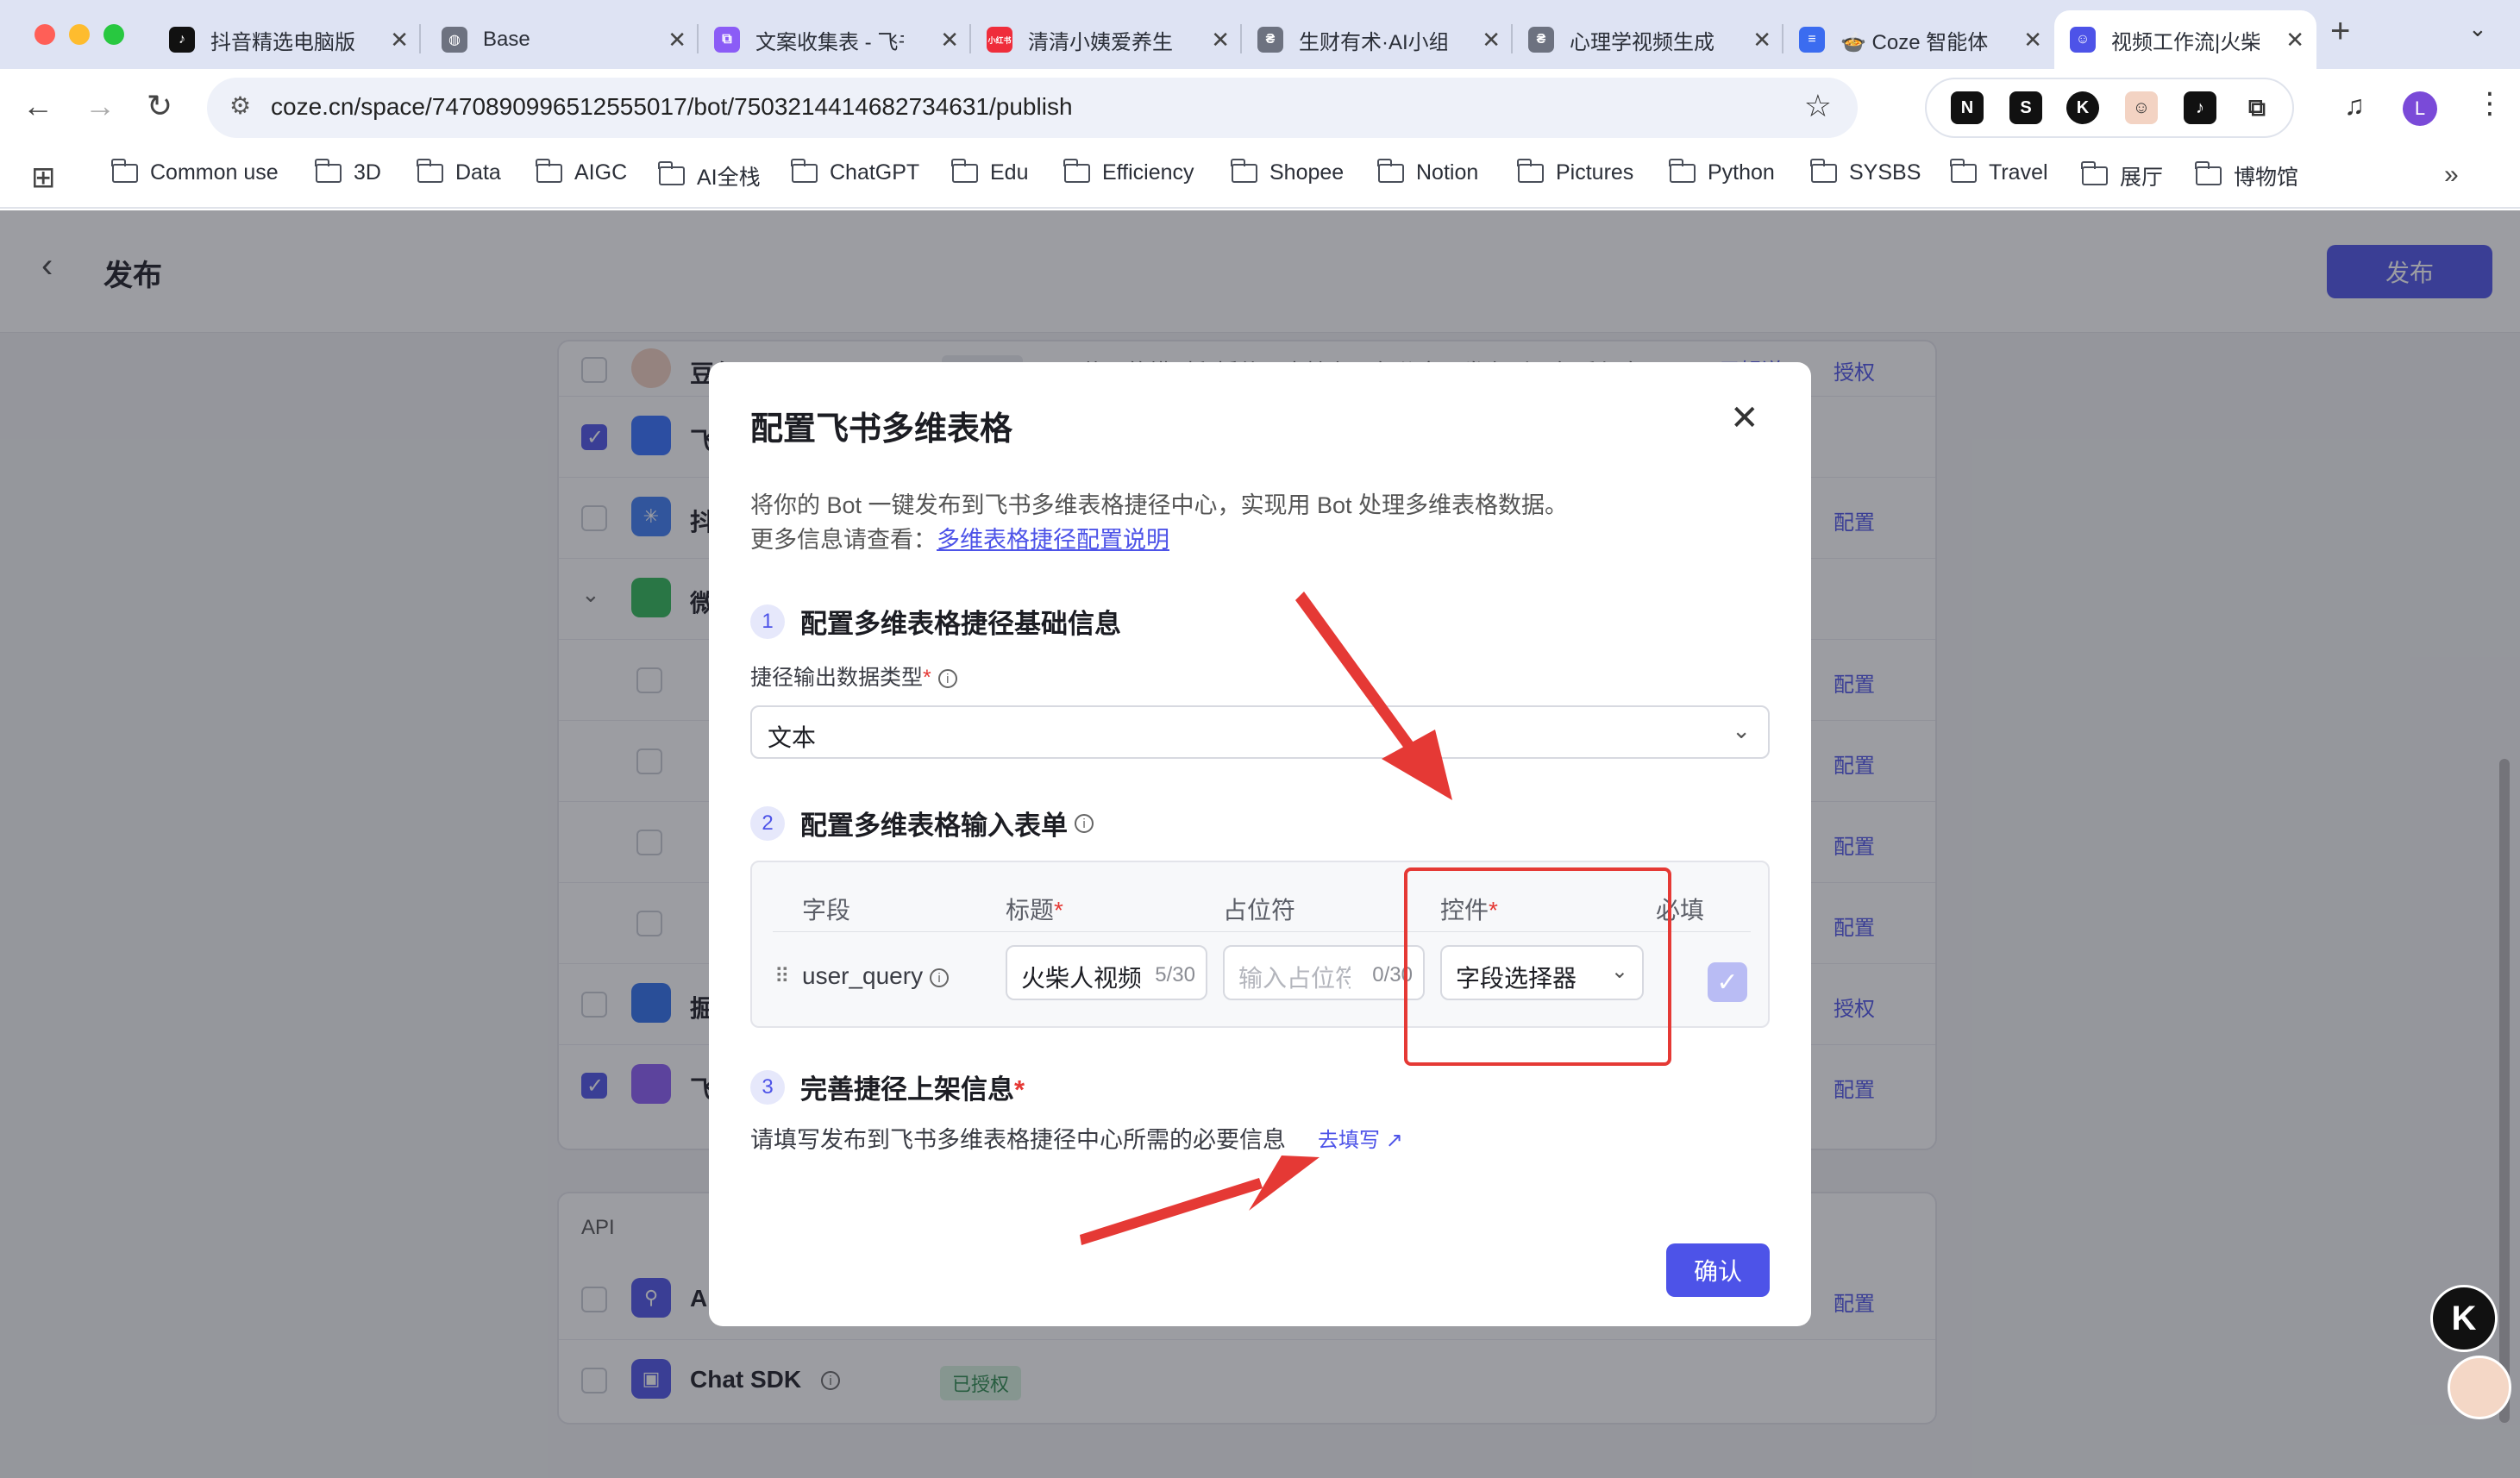  Describe the element at coordinates (1373, 696) in the screenshot. I see `annotation-arrow-down` at that location.